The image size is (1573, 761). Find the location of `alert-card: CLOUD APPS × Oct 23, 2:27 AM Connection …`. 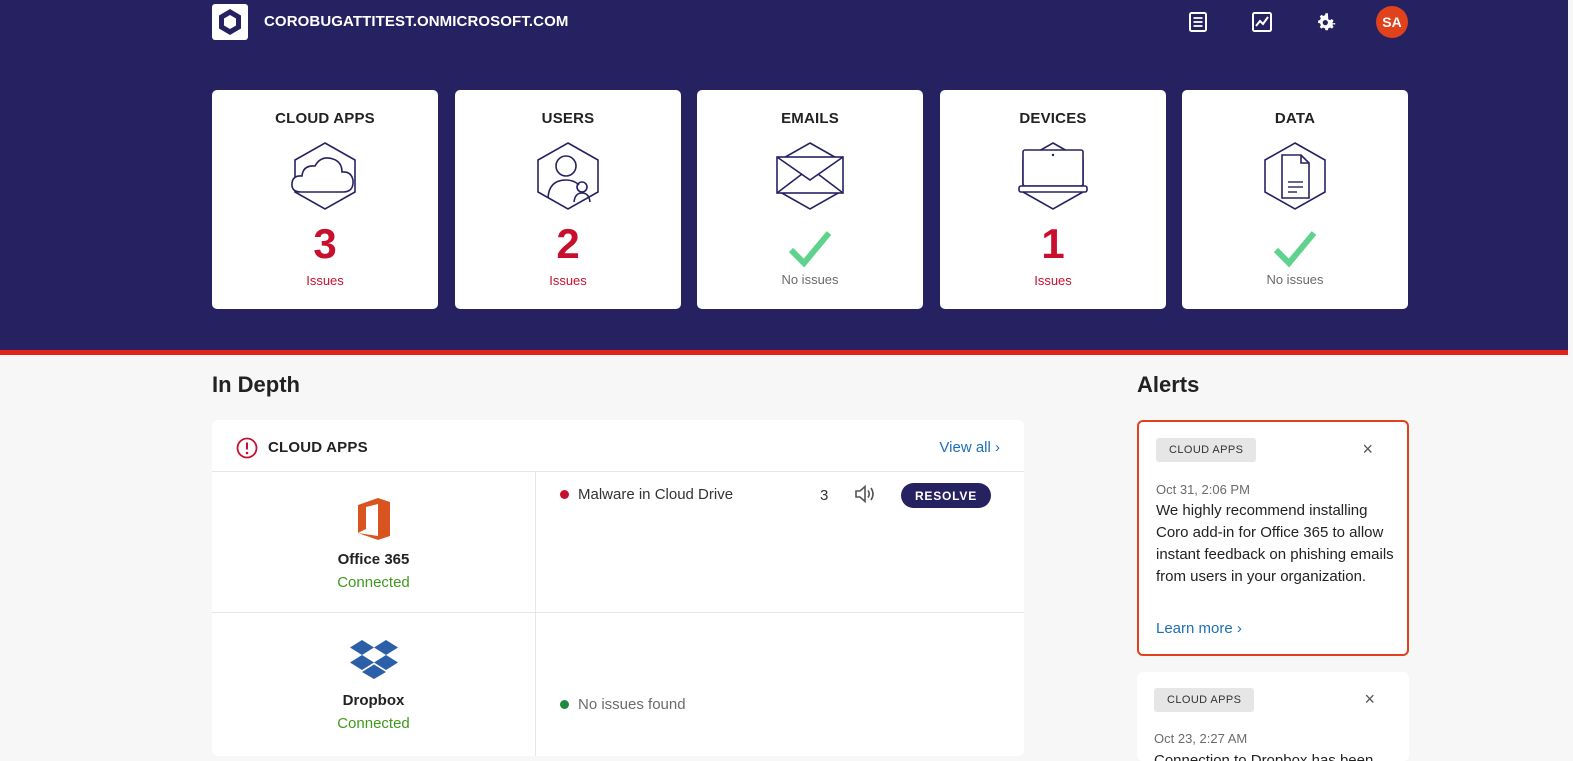

alert-card: CLOUD APPS × Oct 23, 2:27 AM Connection … is located at coordinates (1273, 716).